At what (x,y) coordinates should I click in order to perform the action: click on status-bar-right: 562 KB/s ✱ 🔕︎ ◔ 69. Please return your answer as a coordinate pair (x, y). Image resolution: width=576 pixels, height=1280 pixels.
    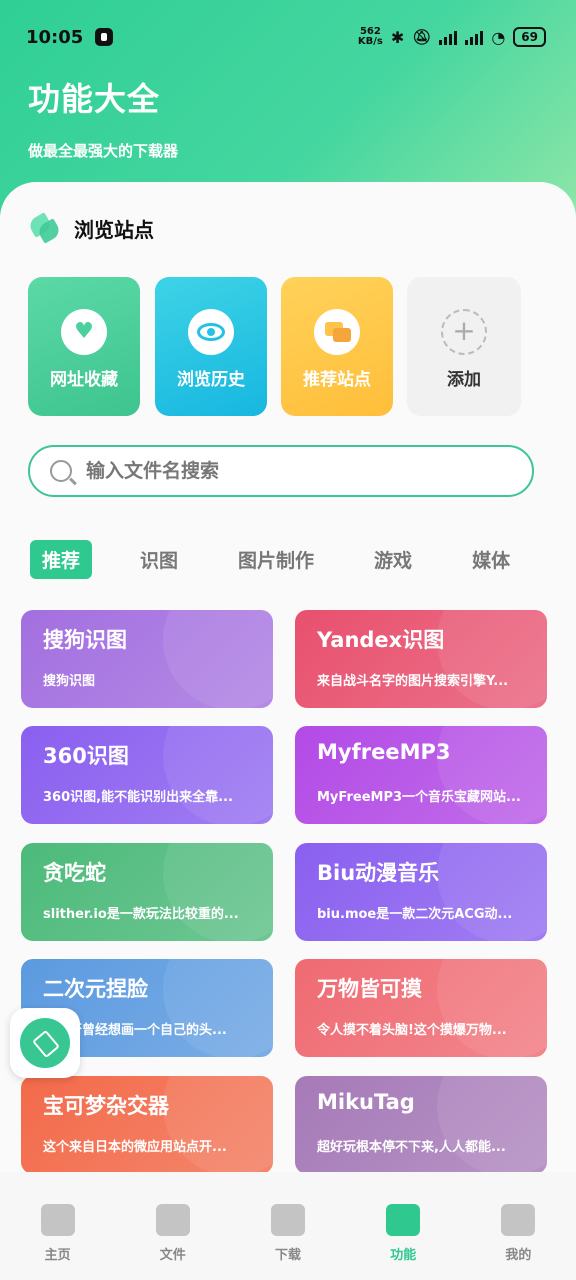
    Looking at the image, I should click on (452, 37).